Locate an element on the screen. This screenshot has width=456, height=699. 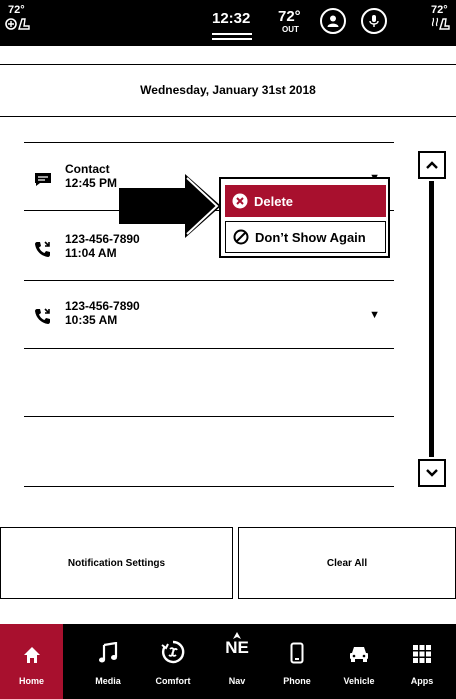
music-note-icon is located at coordinates (108, 652).